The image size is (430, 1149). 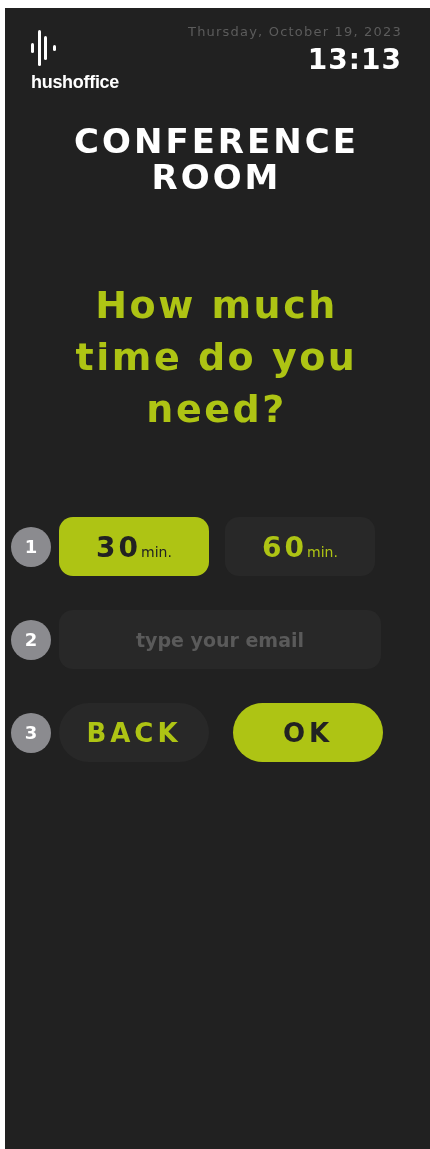 I want to click on back-button: BACK, so click(x=134, y=732).